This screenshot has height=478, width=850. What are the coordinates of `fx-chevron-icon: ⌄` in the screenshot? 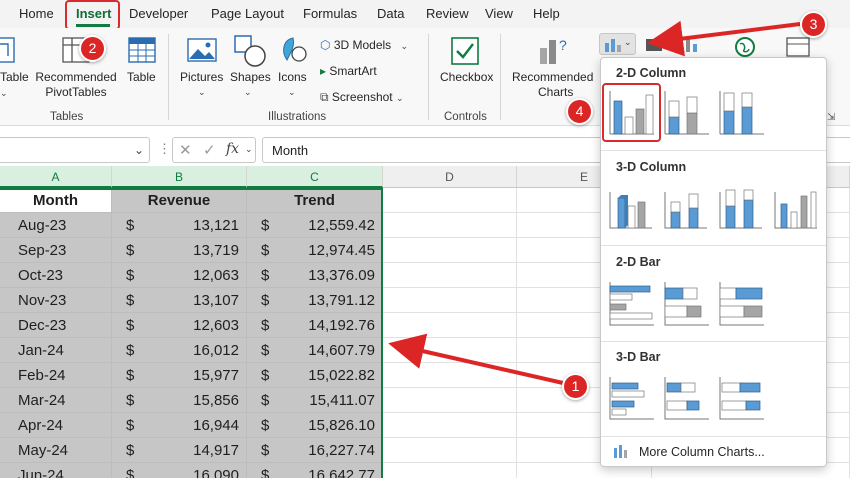 It's located at (249, 149).